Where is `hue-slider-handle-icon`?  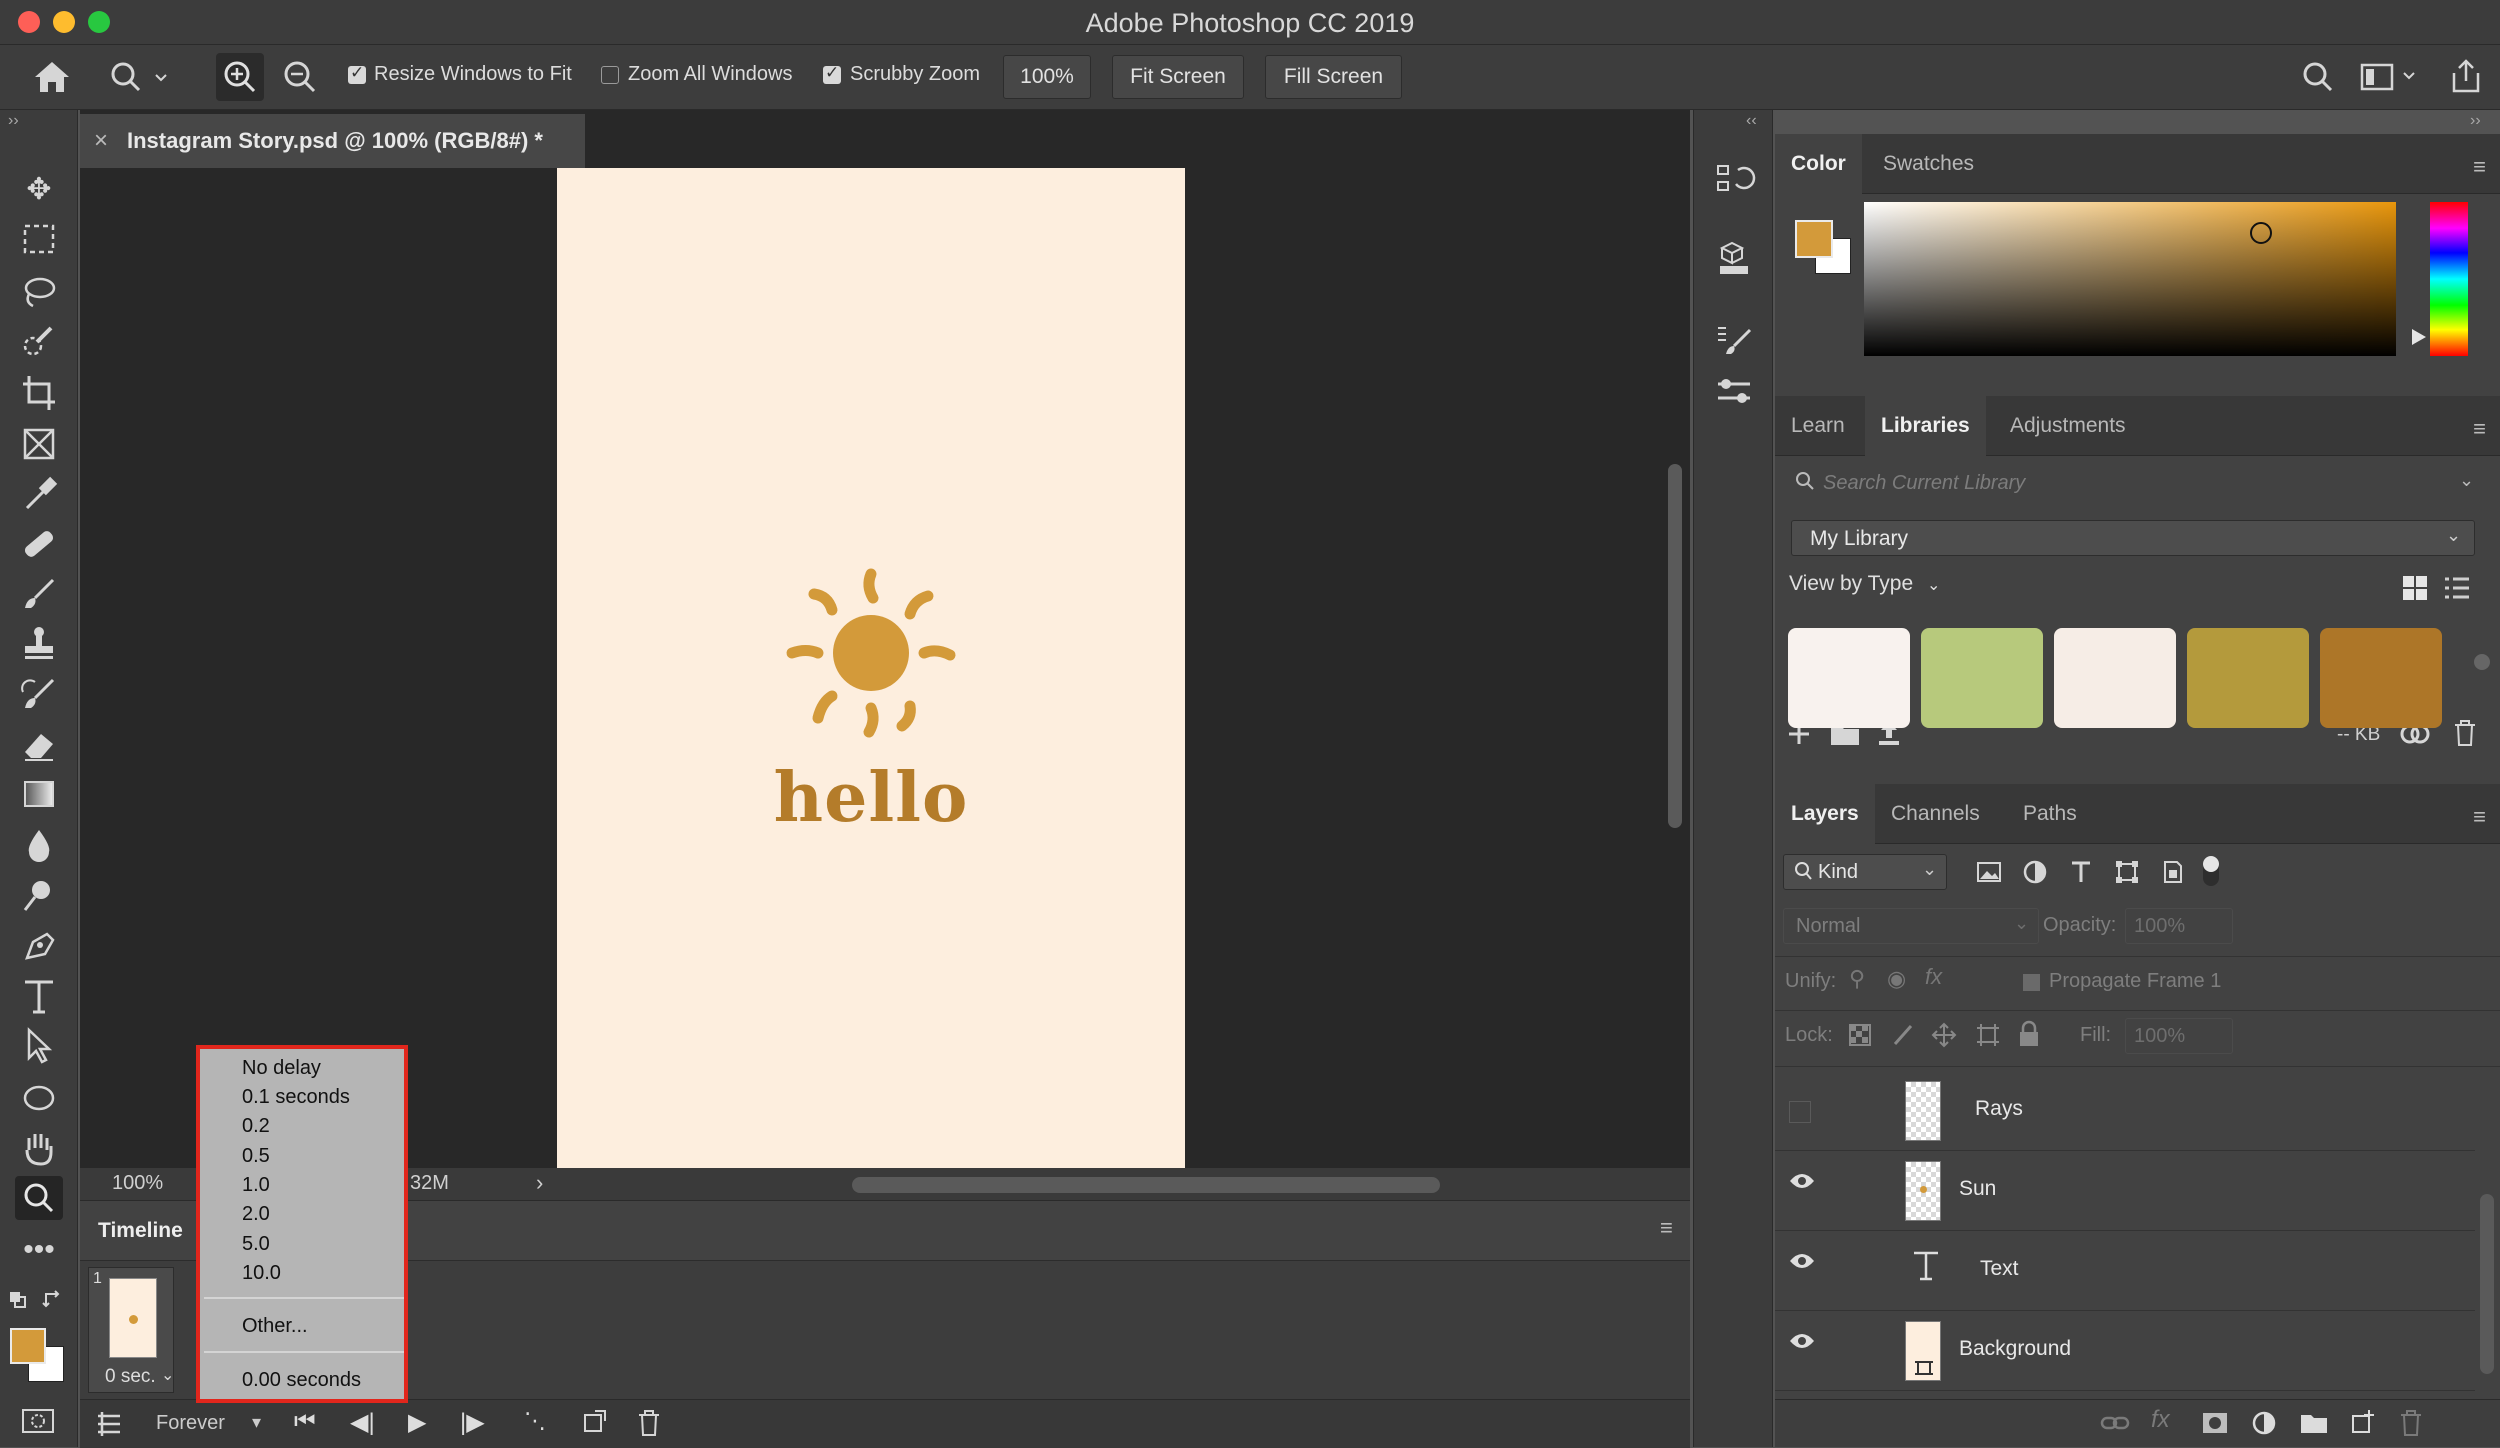 hue-slider-handle-icon is located at coordinates (2419, 337).